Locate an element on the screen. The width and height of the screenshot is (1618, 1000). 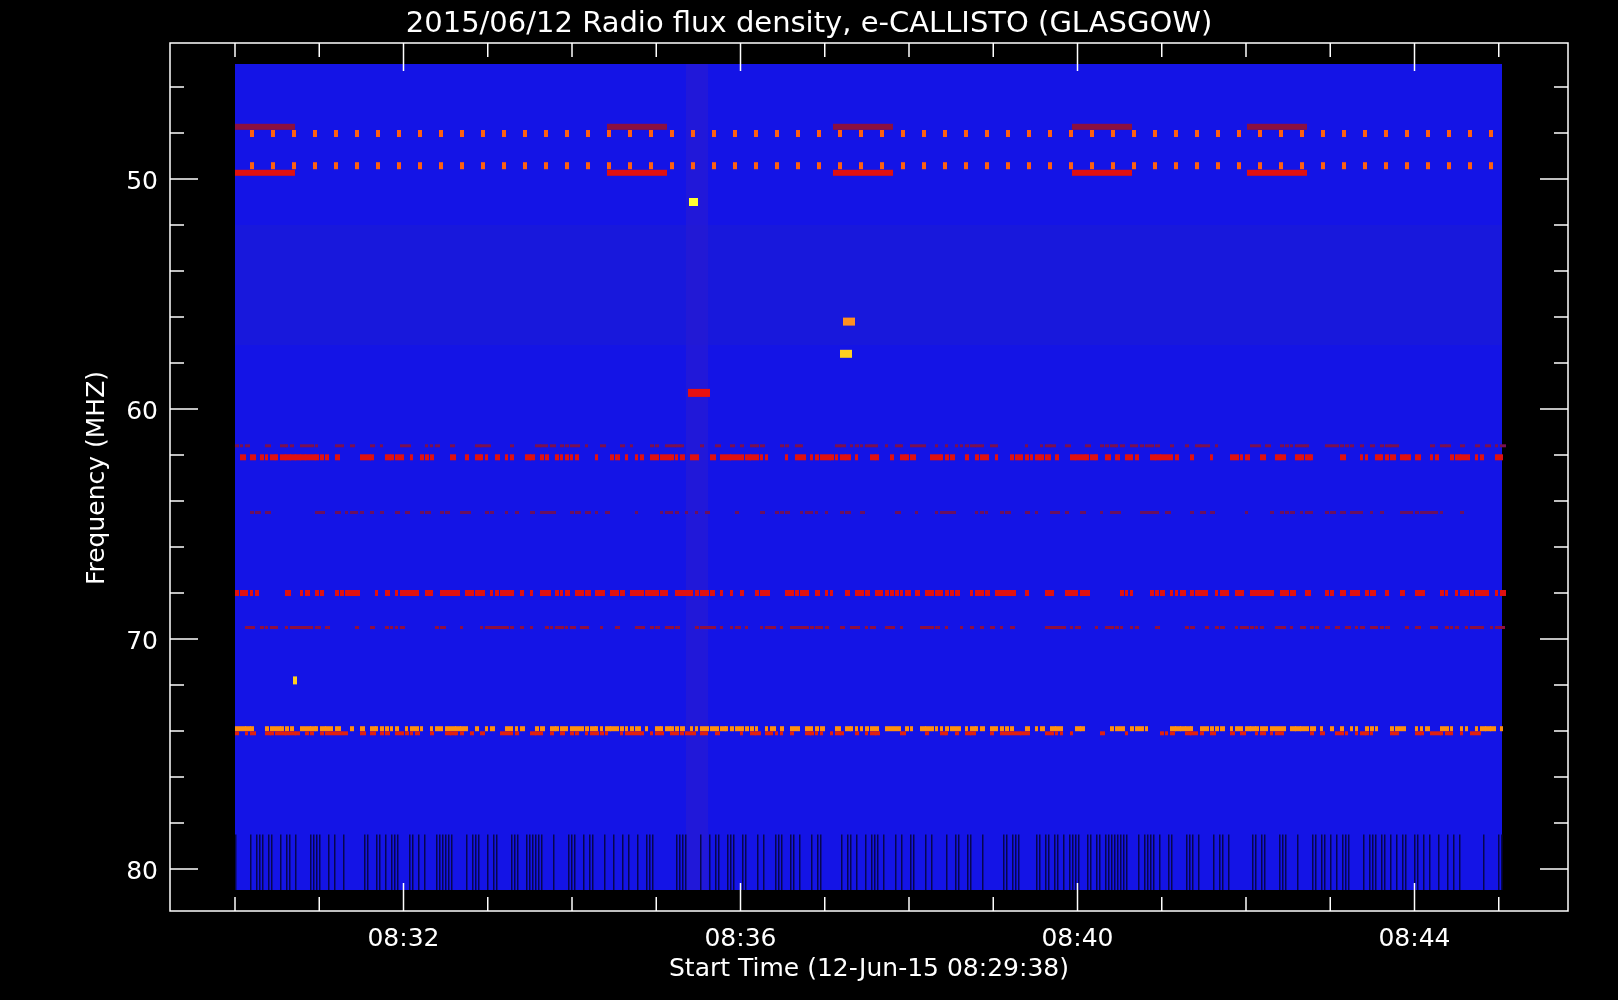
x-tick-label: 08:32 is located at coordinates (403, 937).